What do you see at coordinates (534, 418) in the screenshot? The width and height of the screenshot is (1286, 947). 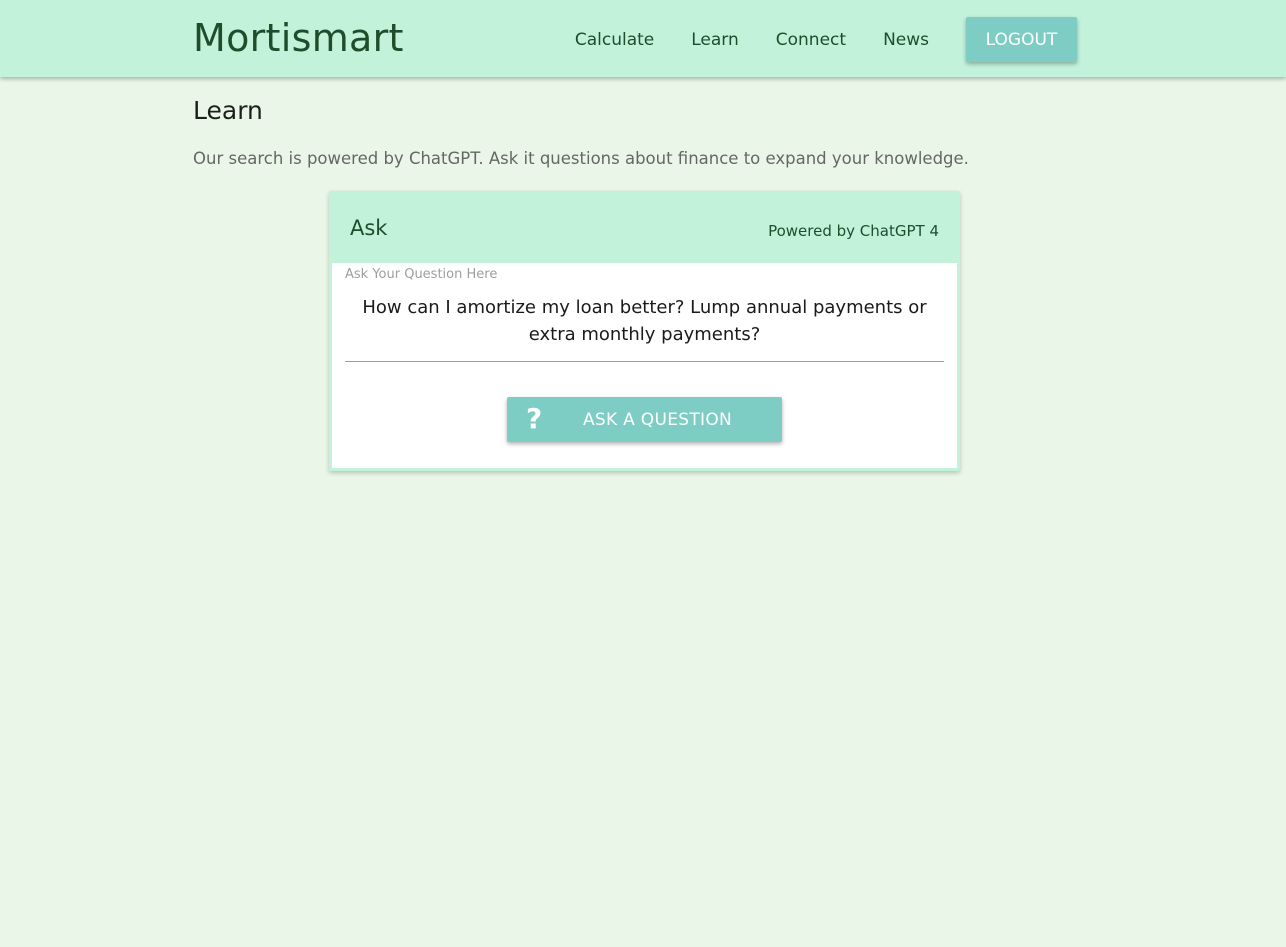 I see `question-mark-icon: ?` at bounding box center [534, 418].